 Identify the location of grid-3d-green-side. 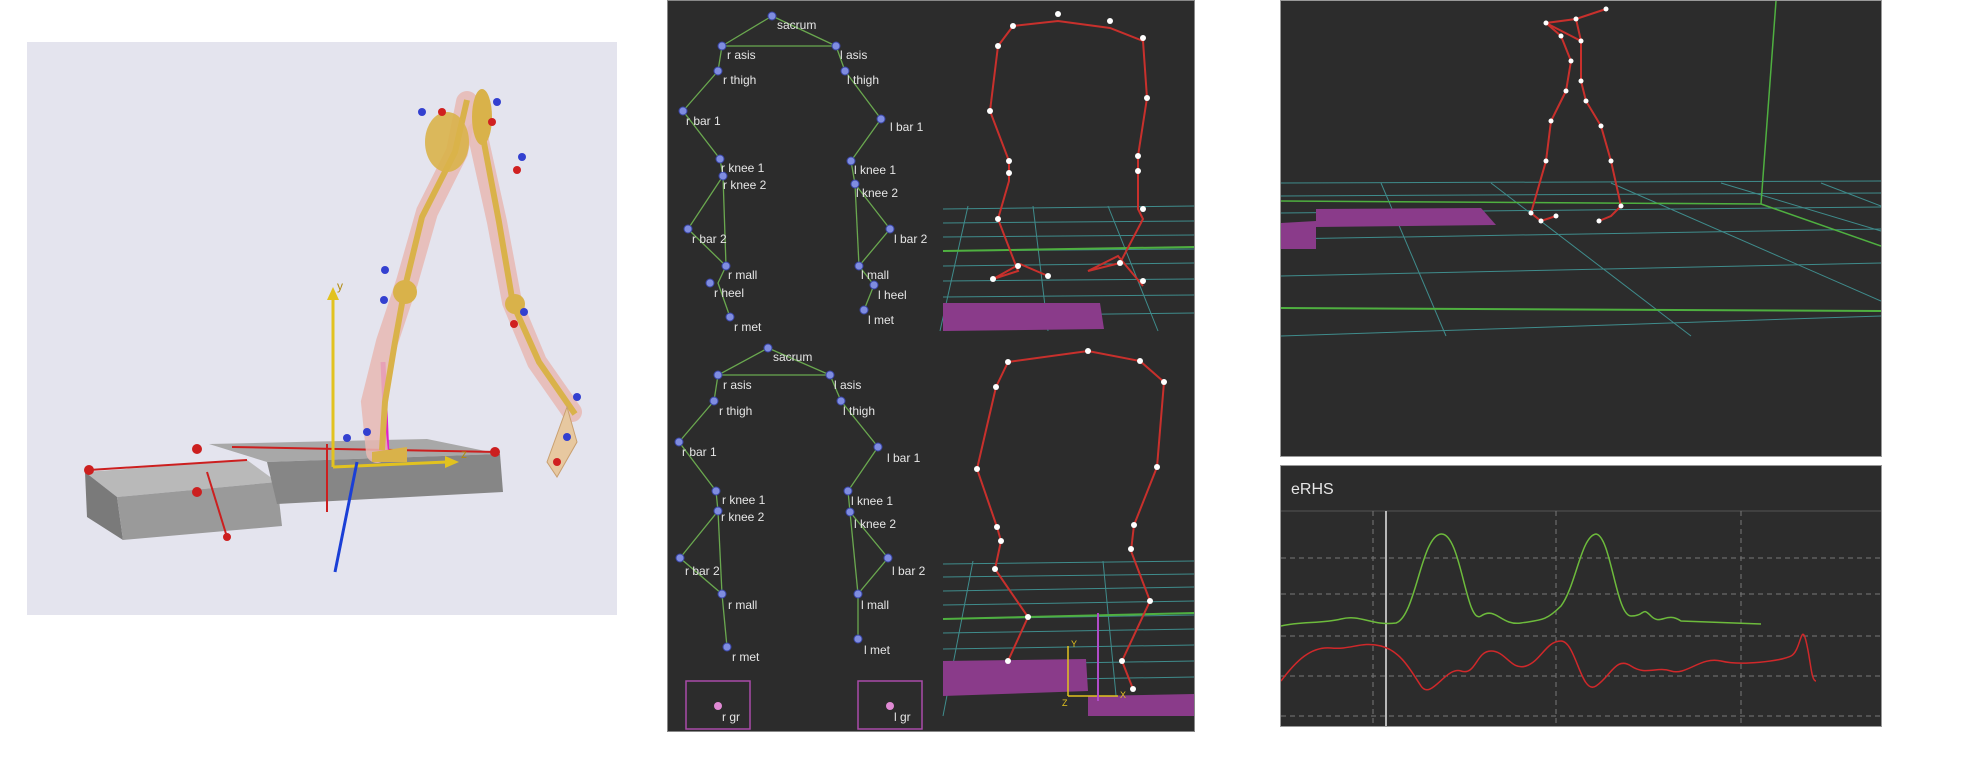
(1820, 225).